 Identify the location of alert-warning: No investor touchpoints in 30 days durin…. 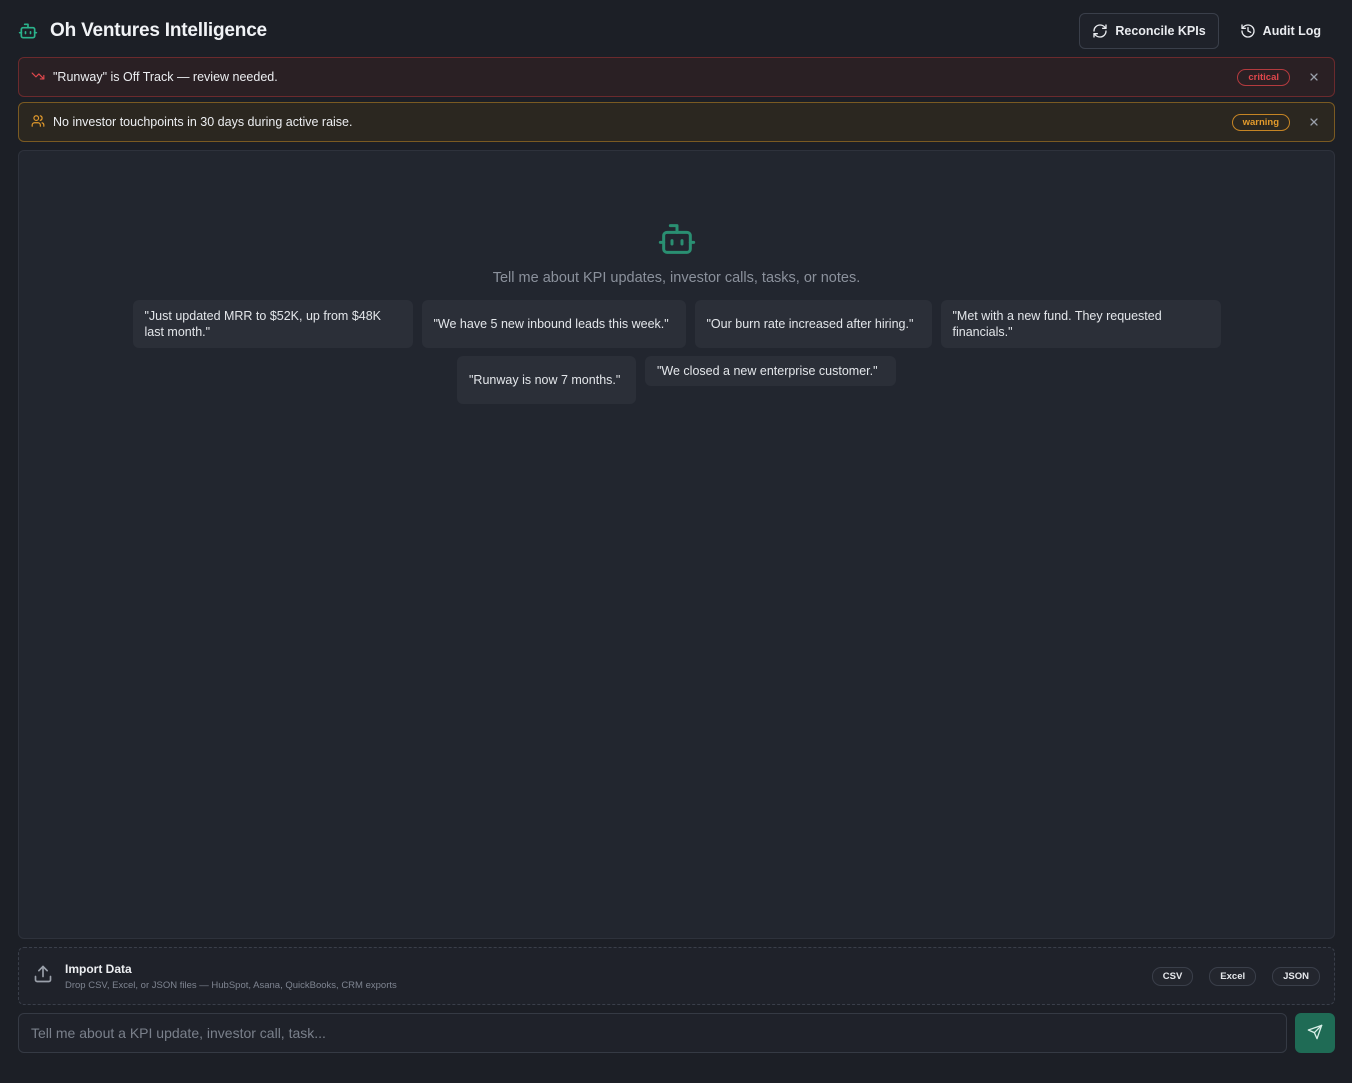
(676, 122).